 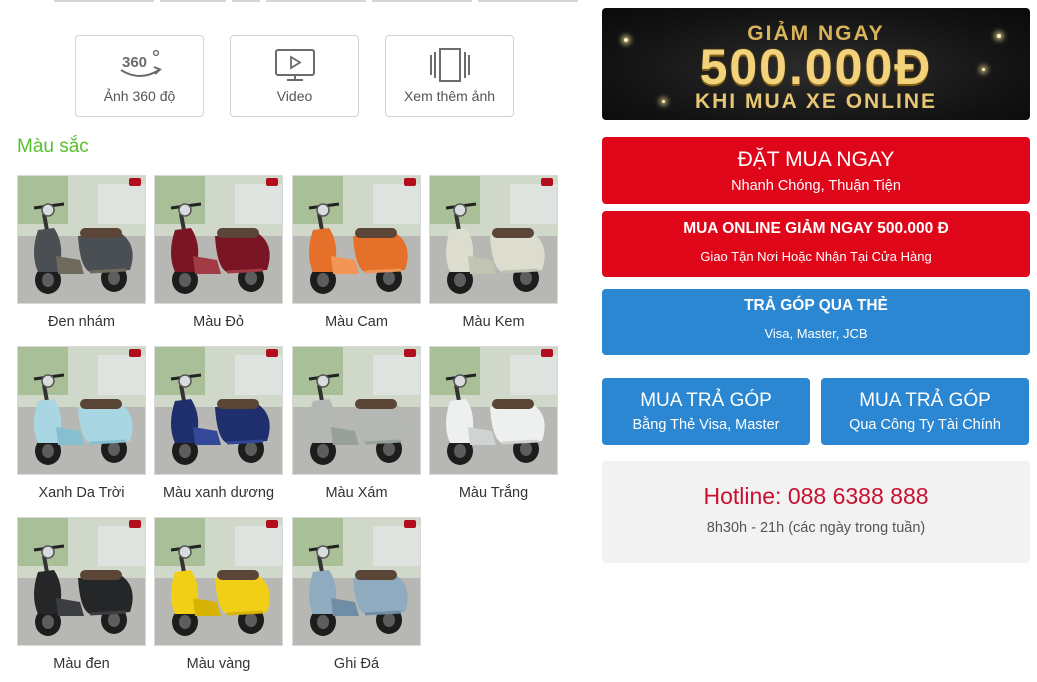 I want to click on video-play-icon, so click(x=294, y=65).